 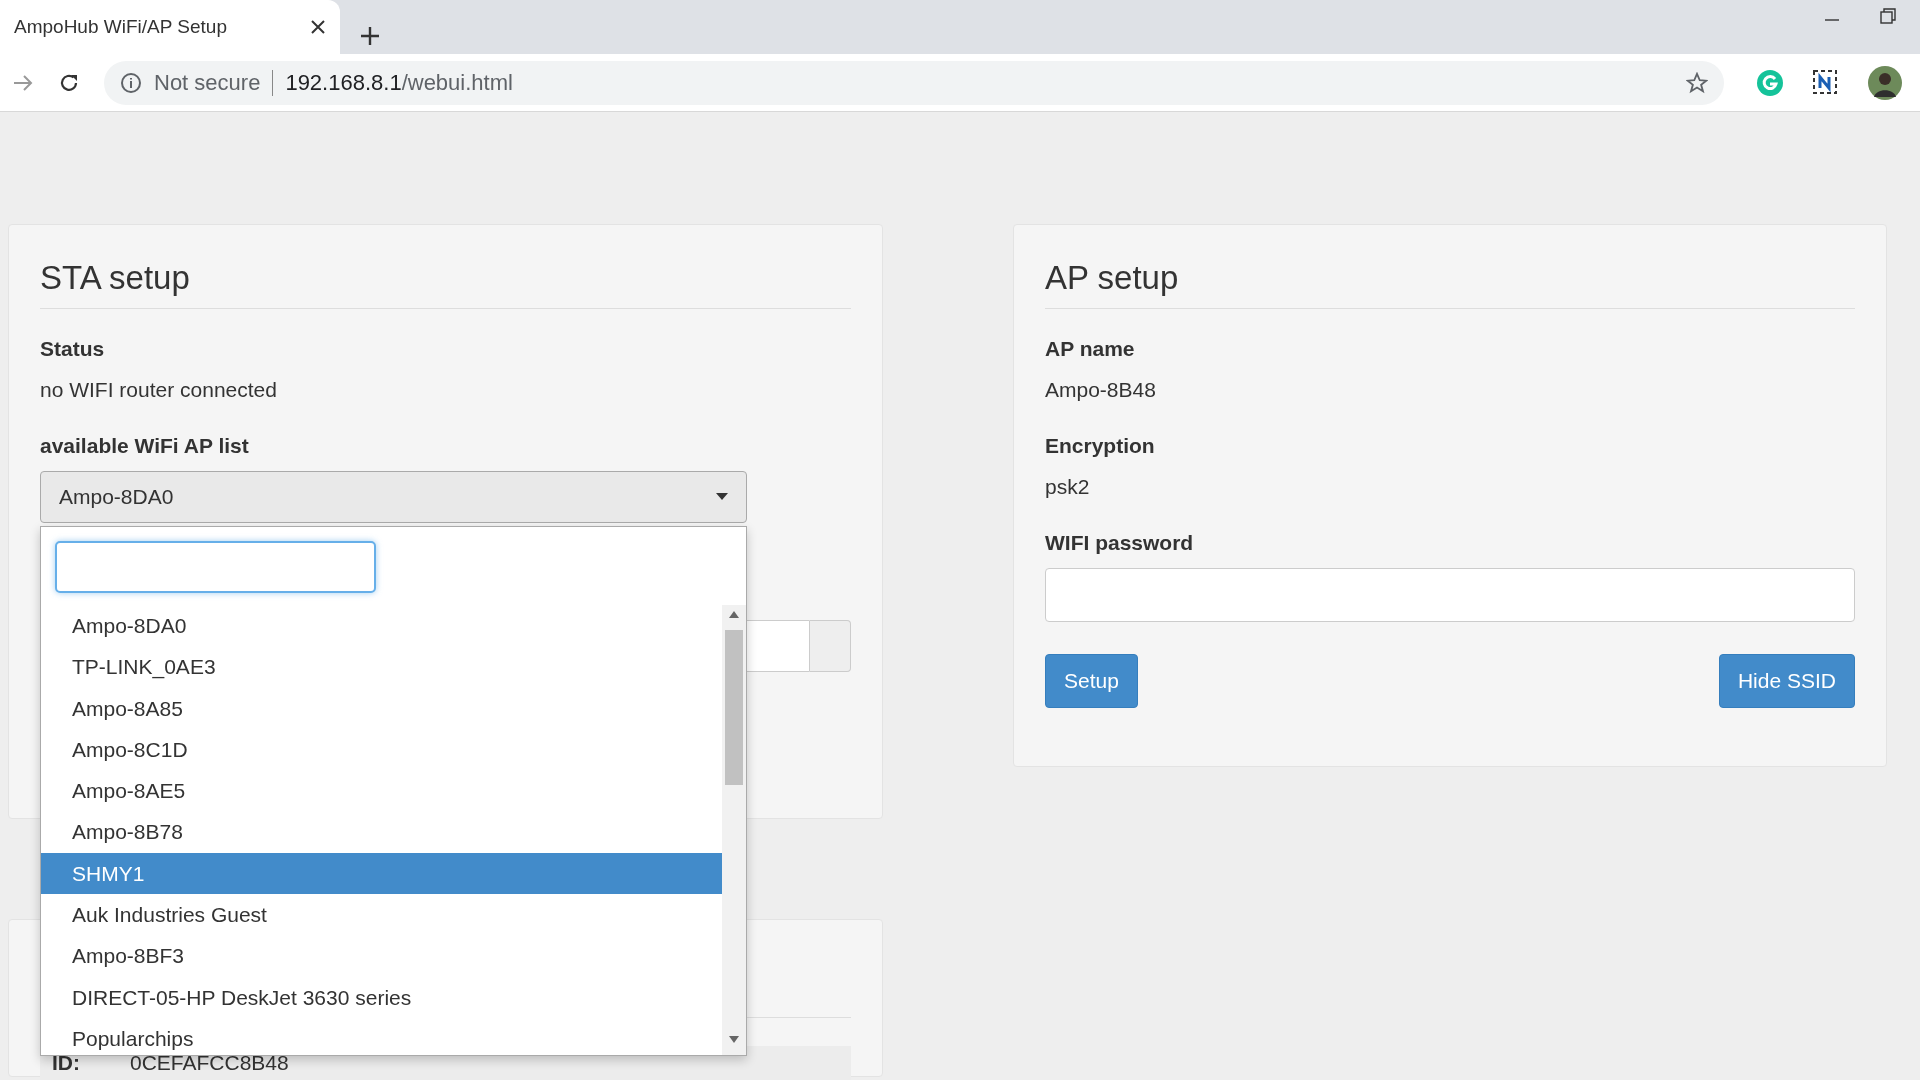 What do you see at coordinates (381, 997) in the screenshot?
I see `dropdown-option: DIRECT-05-HP DeskJet 3630 series` at bounding box center [381, 997].